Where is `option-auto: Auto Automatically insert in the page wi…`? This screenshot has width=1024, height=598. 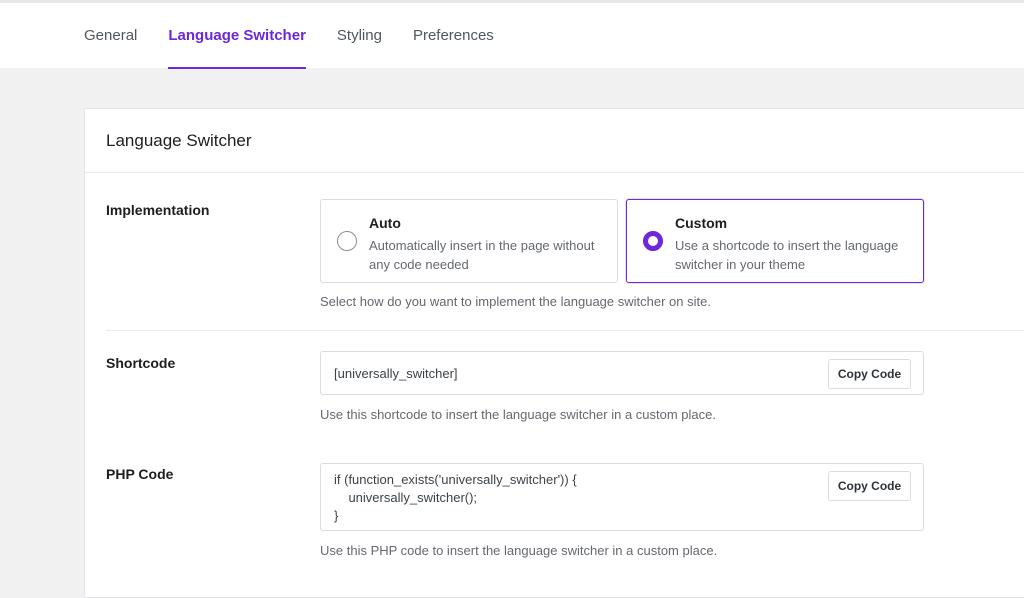
option-auto: Auto Automatically insert in the page wi… is located at coordinates (469, 241).